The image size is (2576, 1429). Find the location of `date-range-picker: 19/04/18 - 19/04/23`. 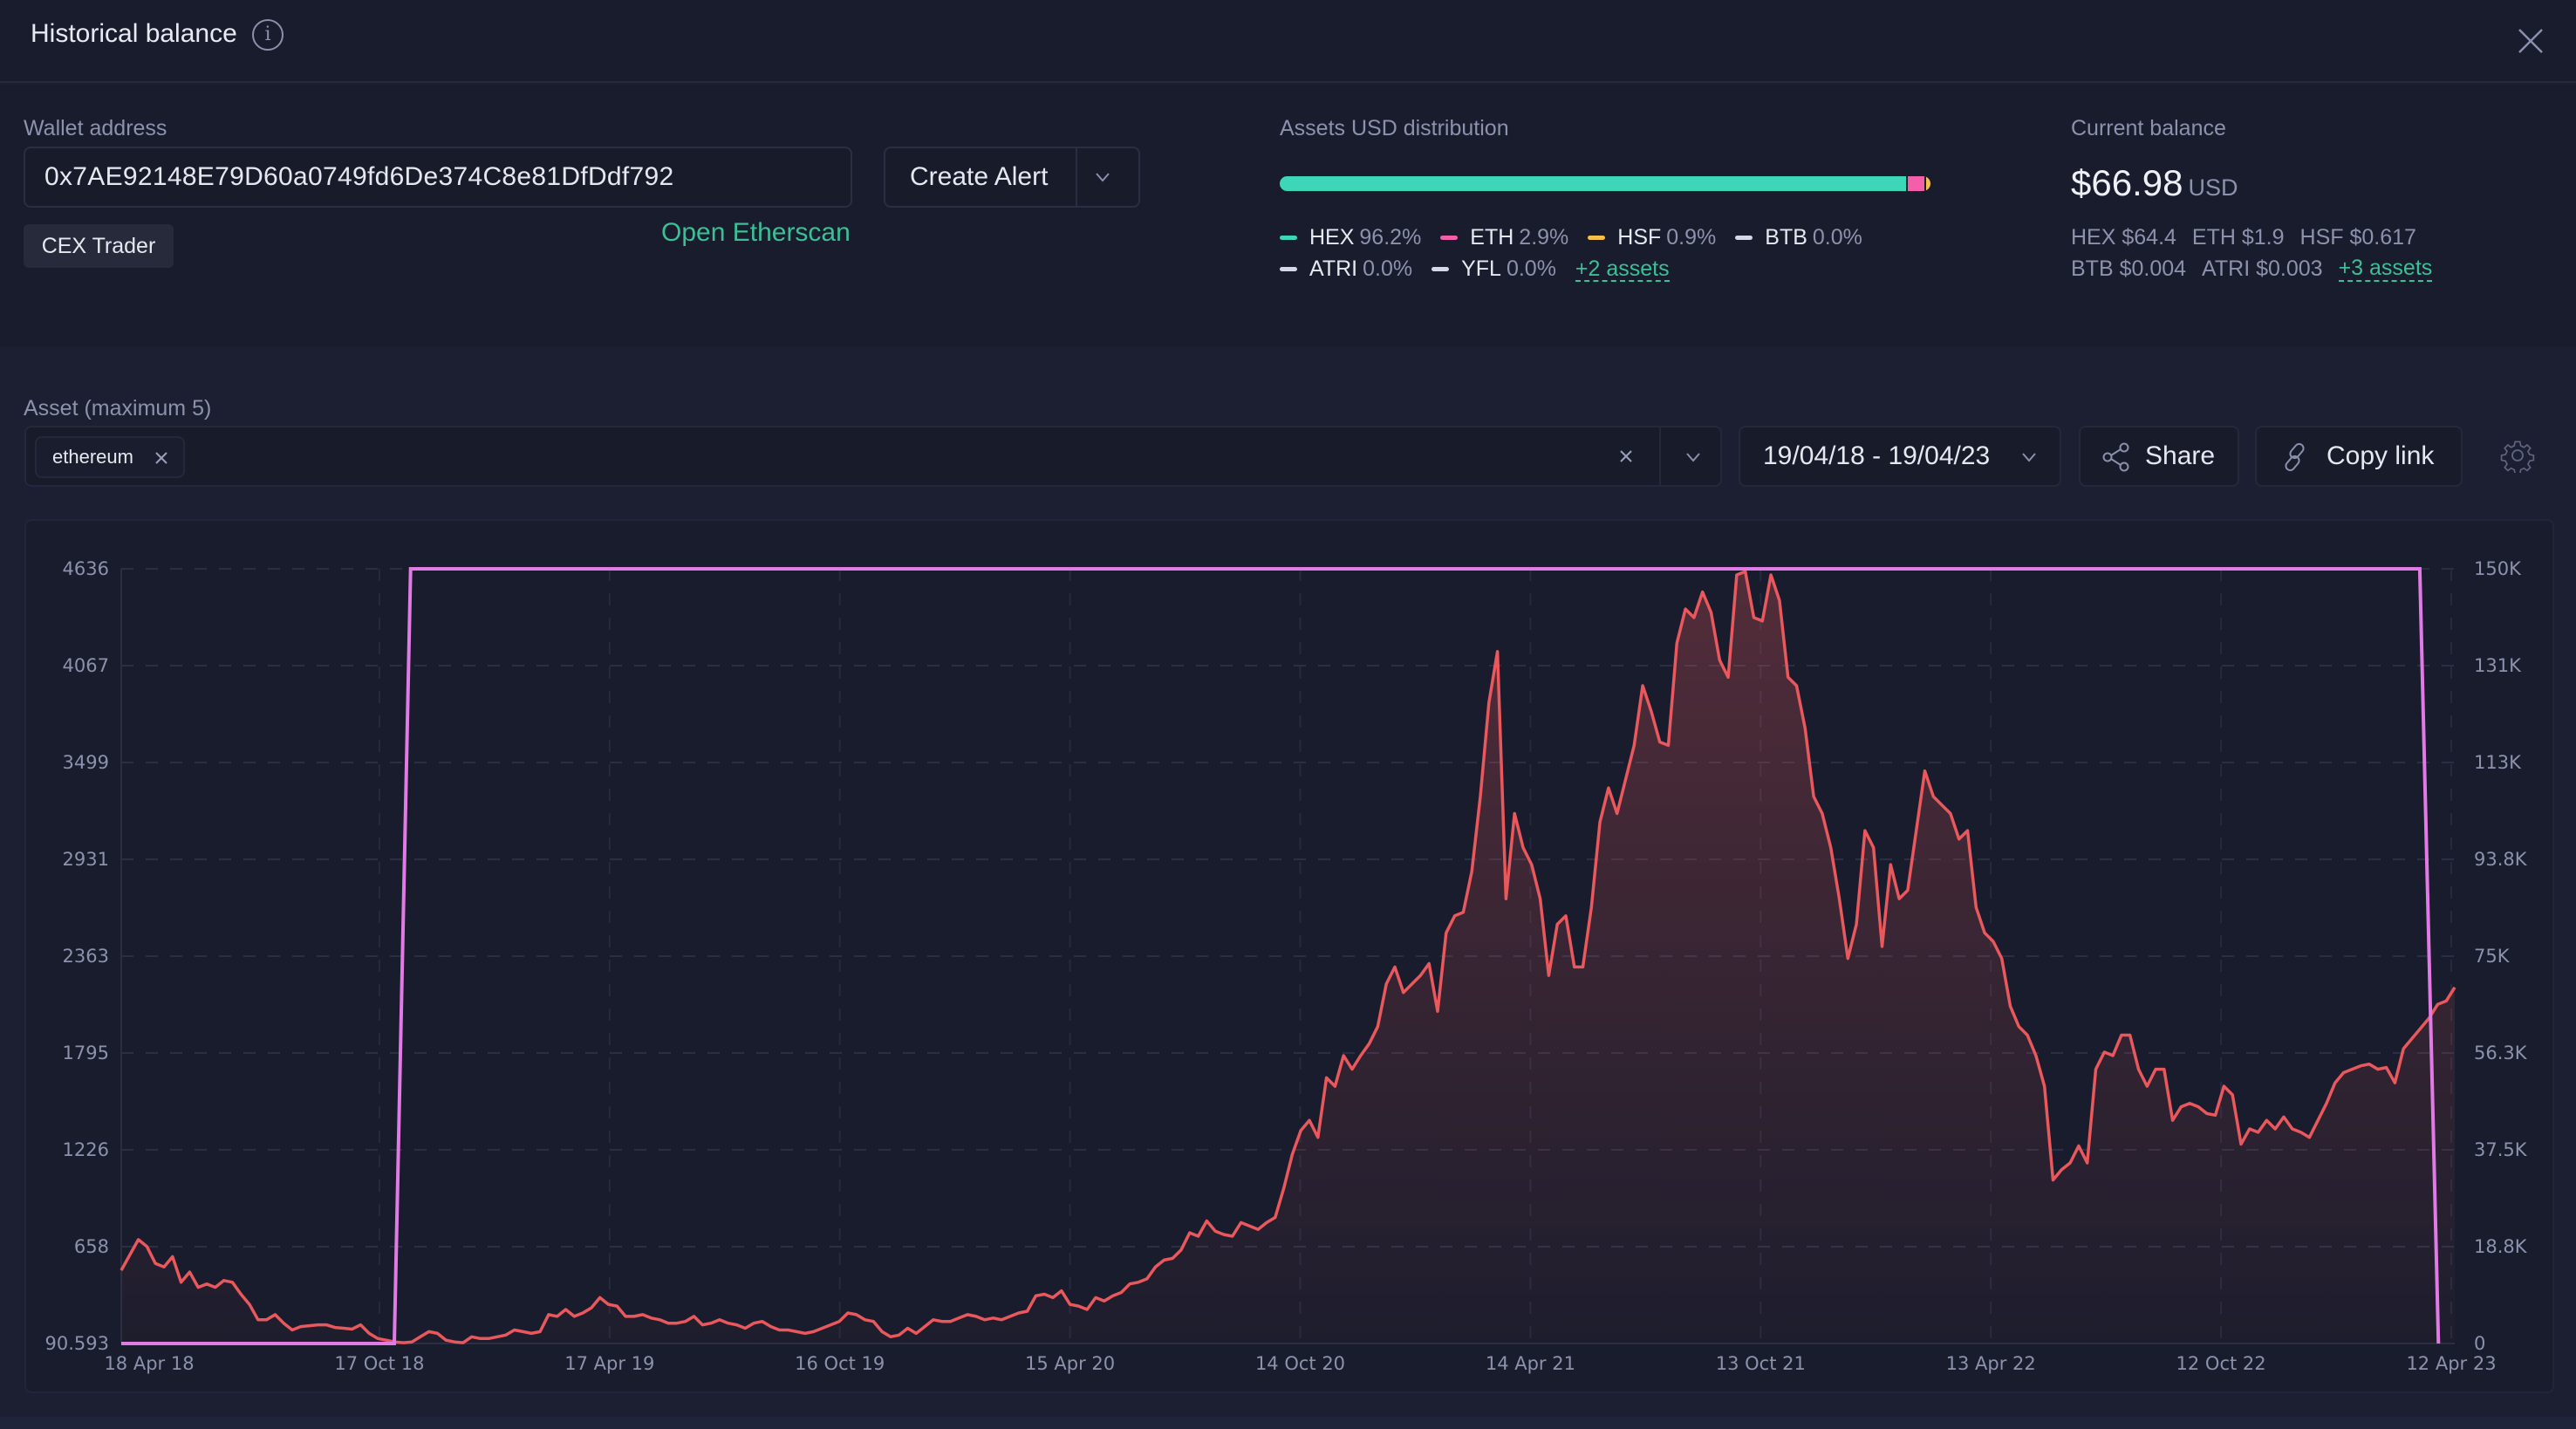

date-range-picker: 19/04/18 - 19/04/23 is located at coordinates (1900, 456).